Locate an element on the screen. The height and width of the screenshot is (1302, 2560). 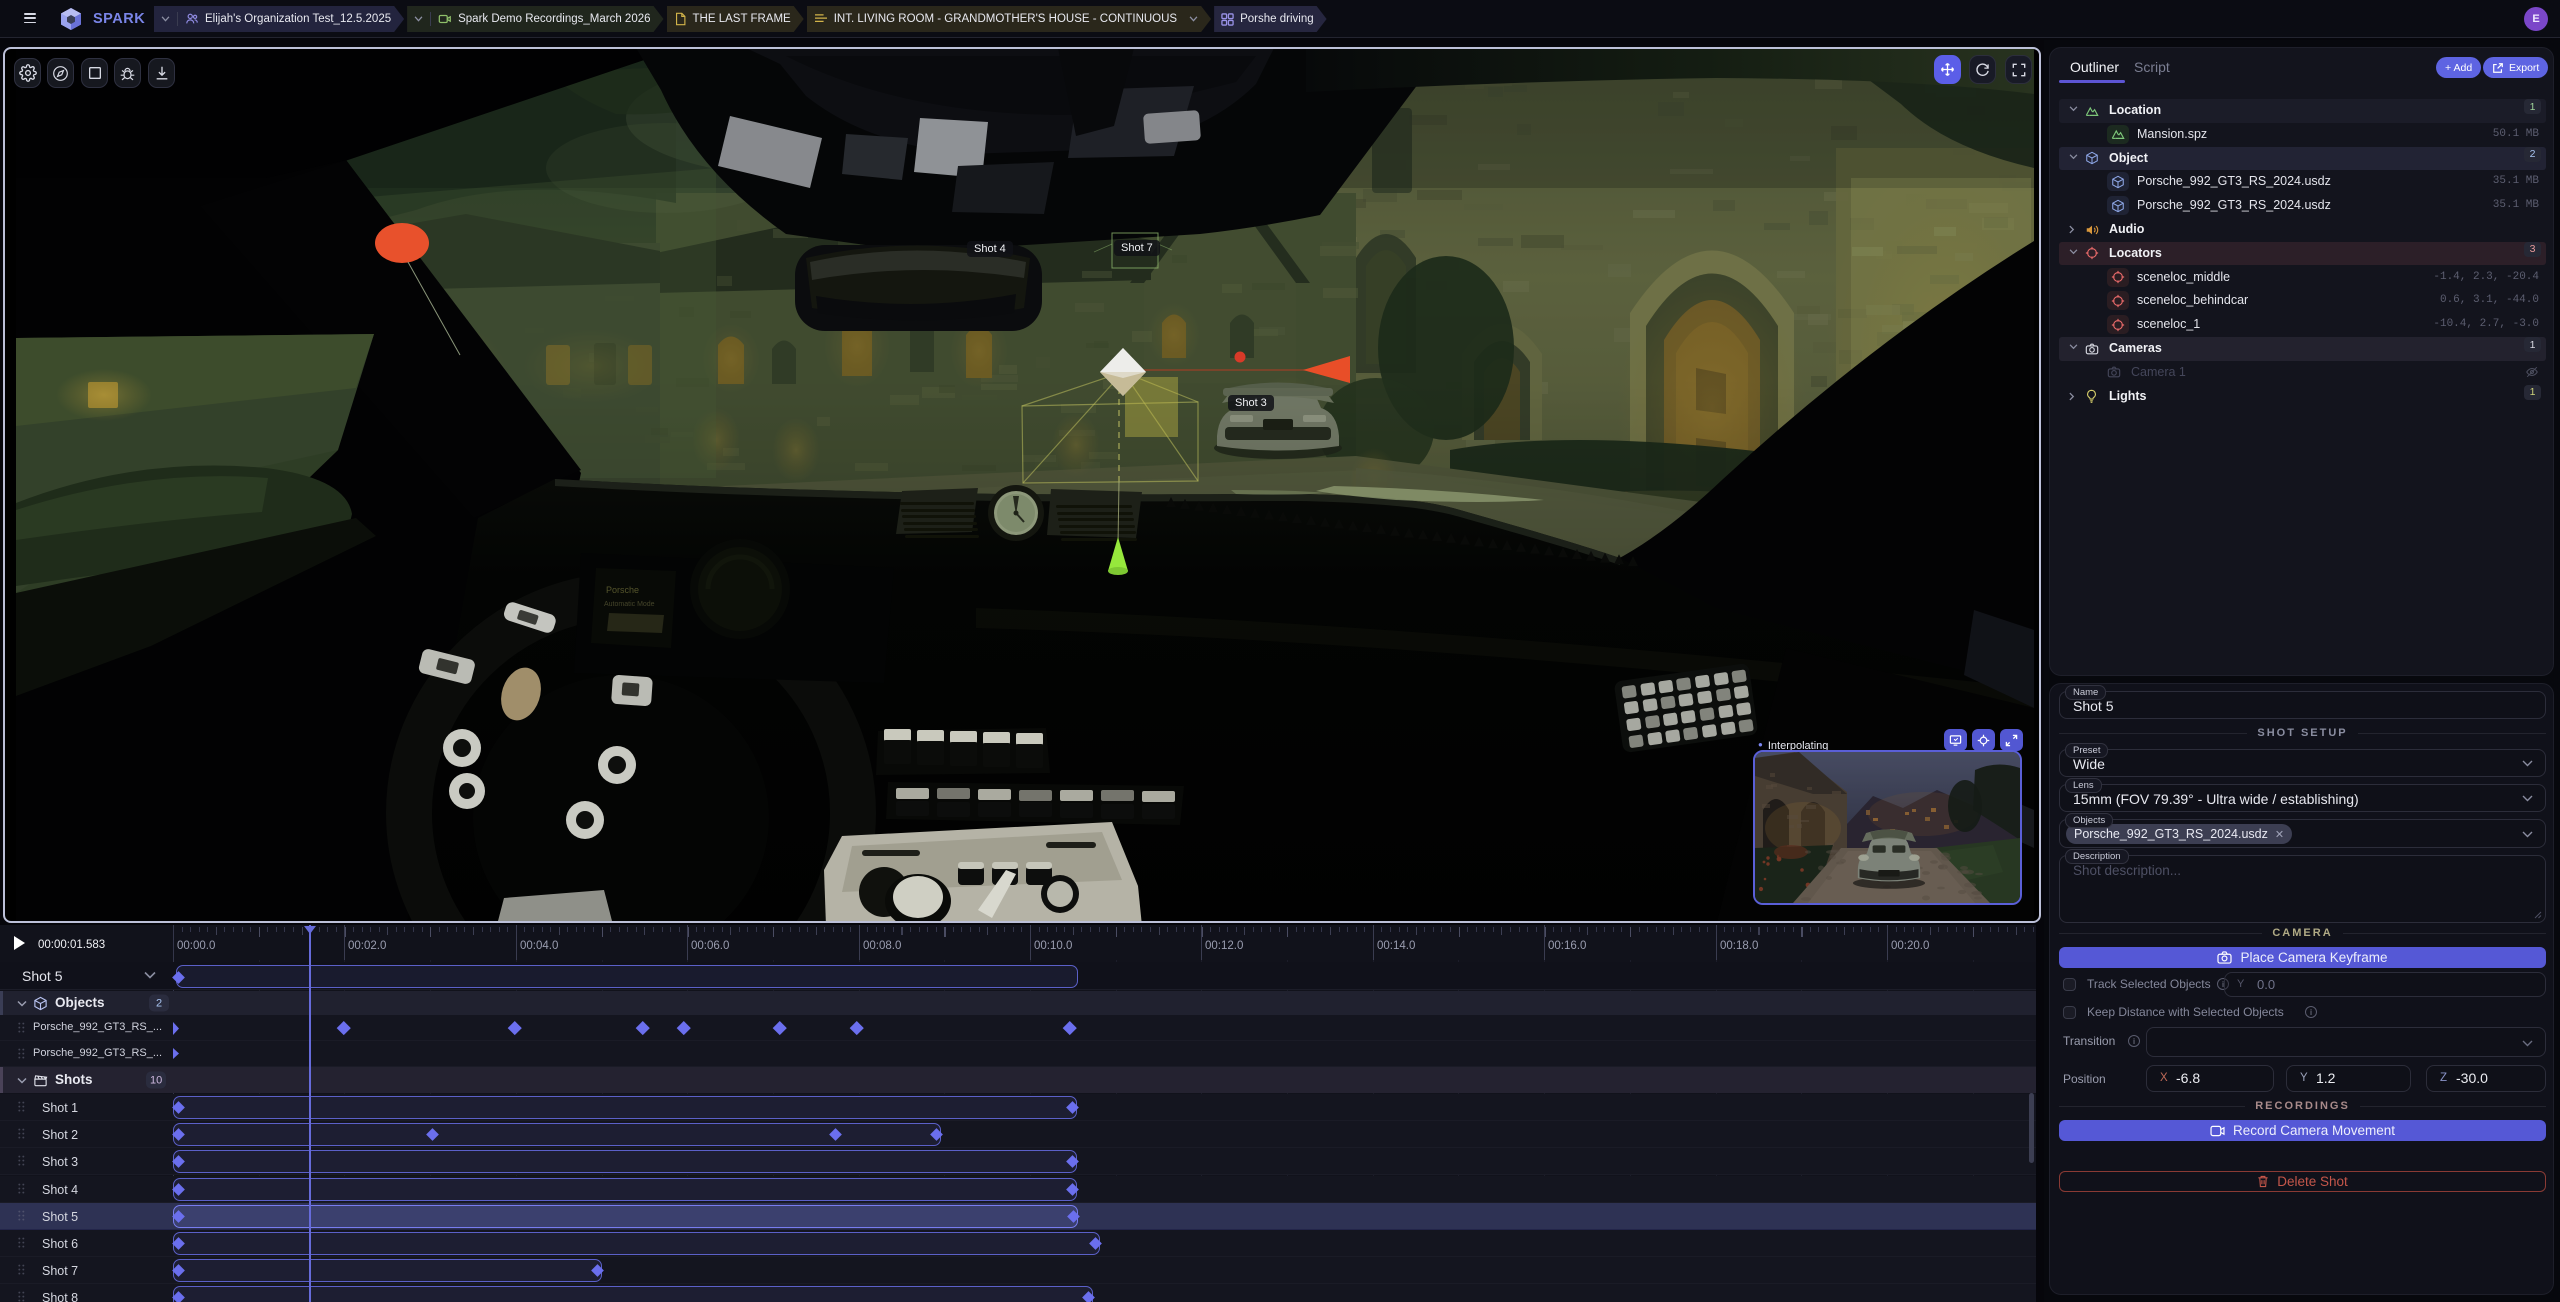
svg-text: Automatic Mode is located at coordinates (629, 604).